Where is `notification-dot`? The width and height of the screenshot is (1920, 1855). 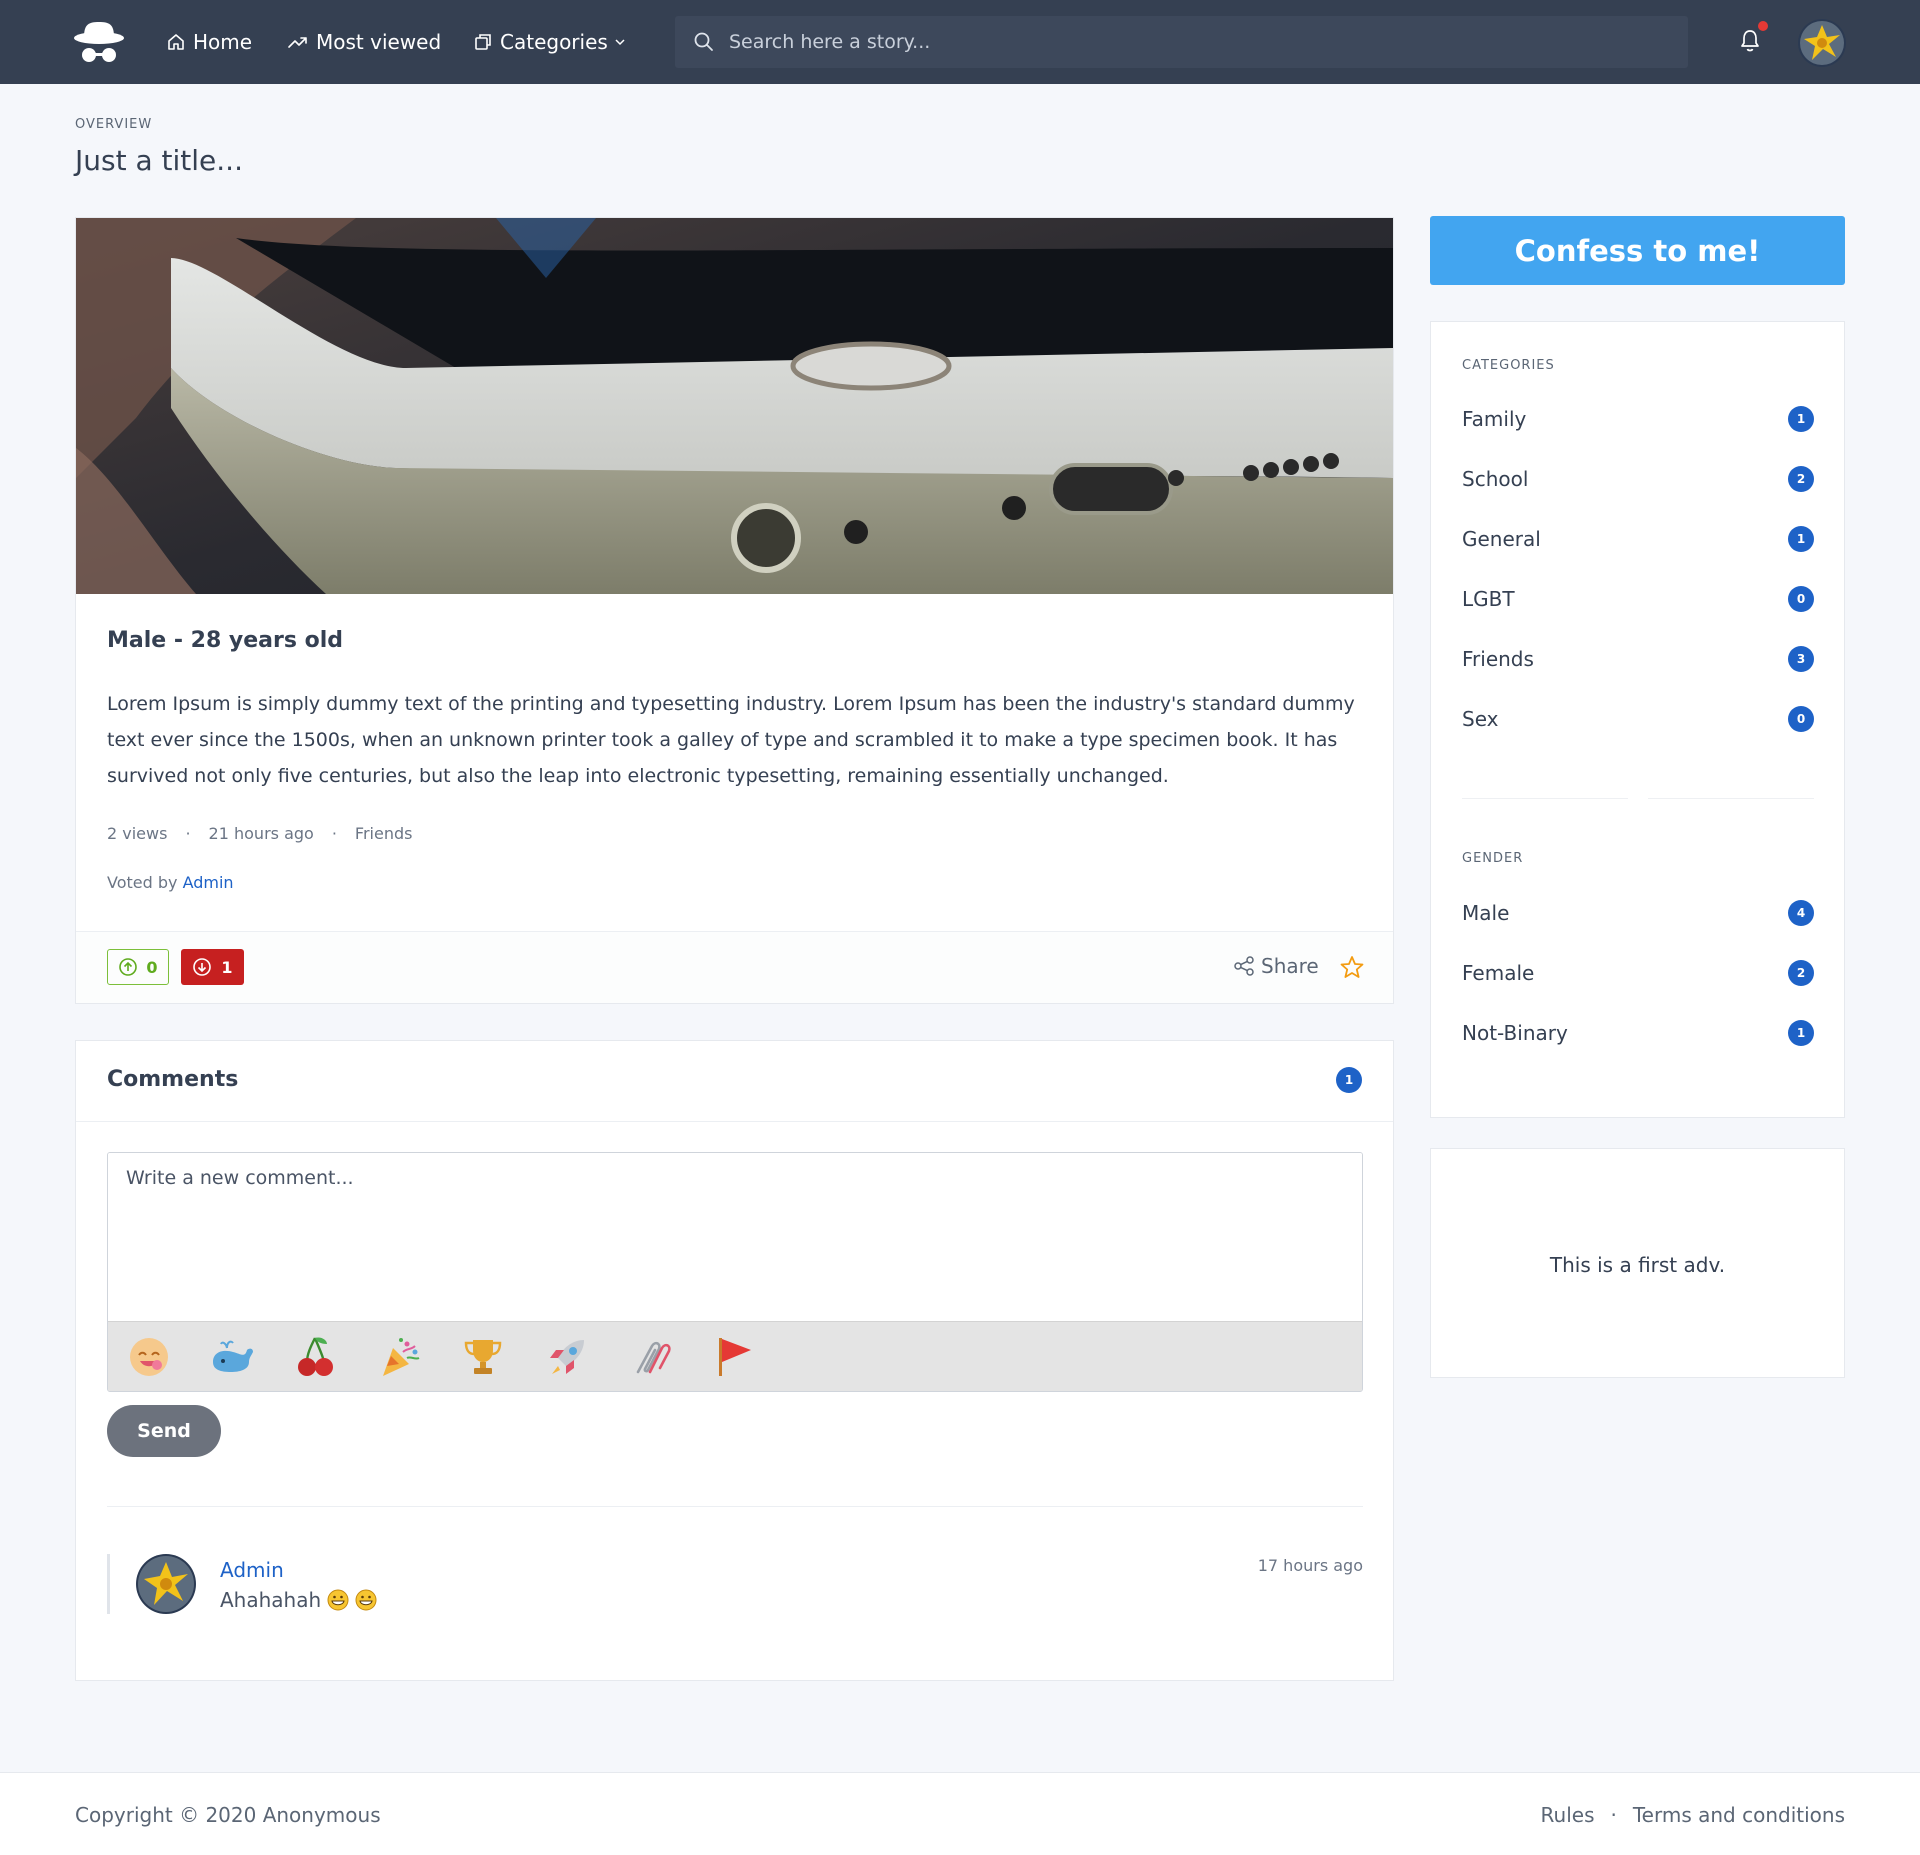
notification-dot is located at coordinates (1763, 26).